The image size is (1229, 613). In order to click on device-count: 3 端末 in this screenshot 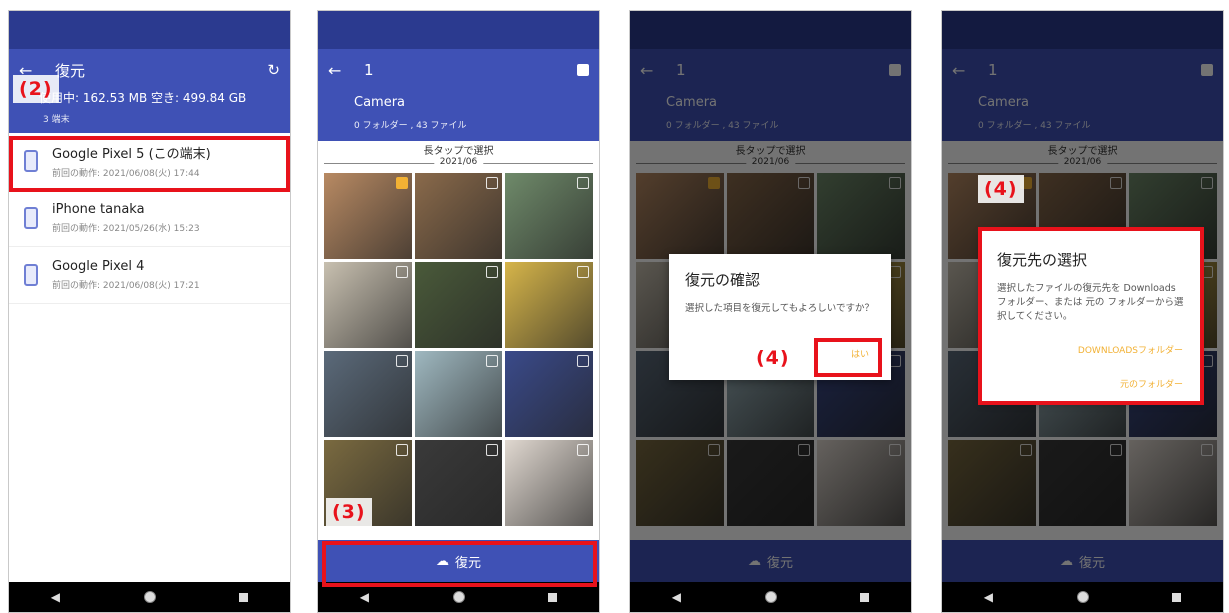, I will do `click(56, 120)`.